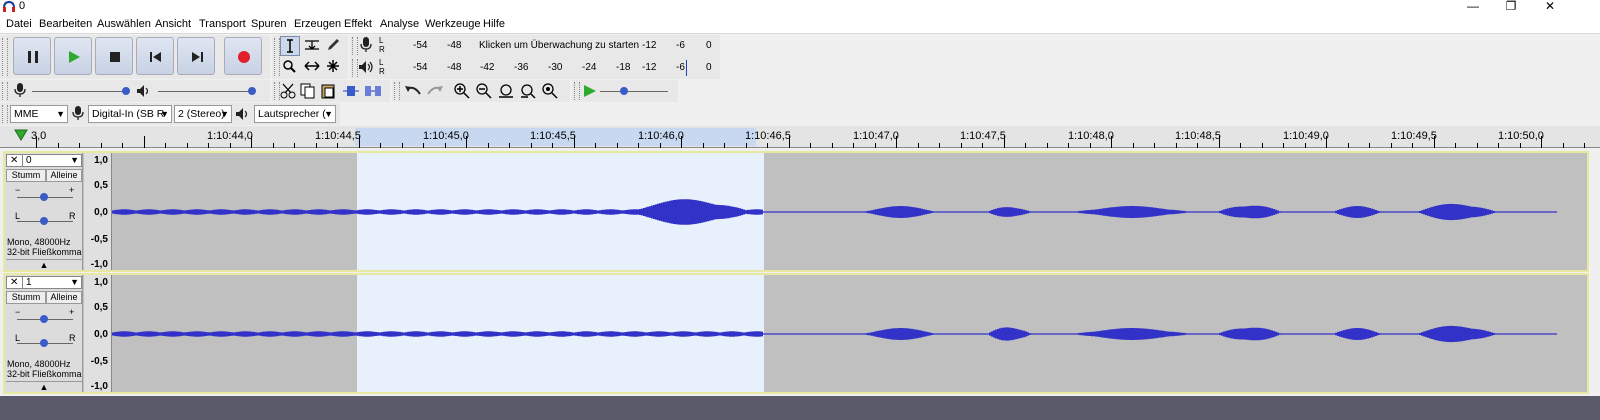  I want to click on fit-project-icon, so click(528, 91).